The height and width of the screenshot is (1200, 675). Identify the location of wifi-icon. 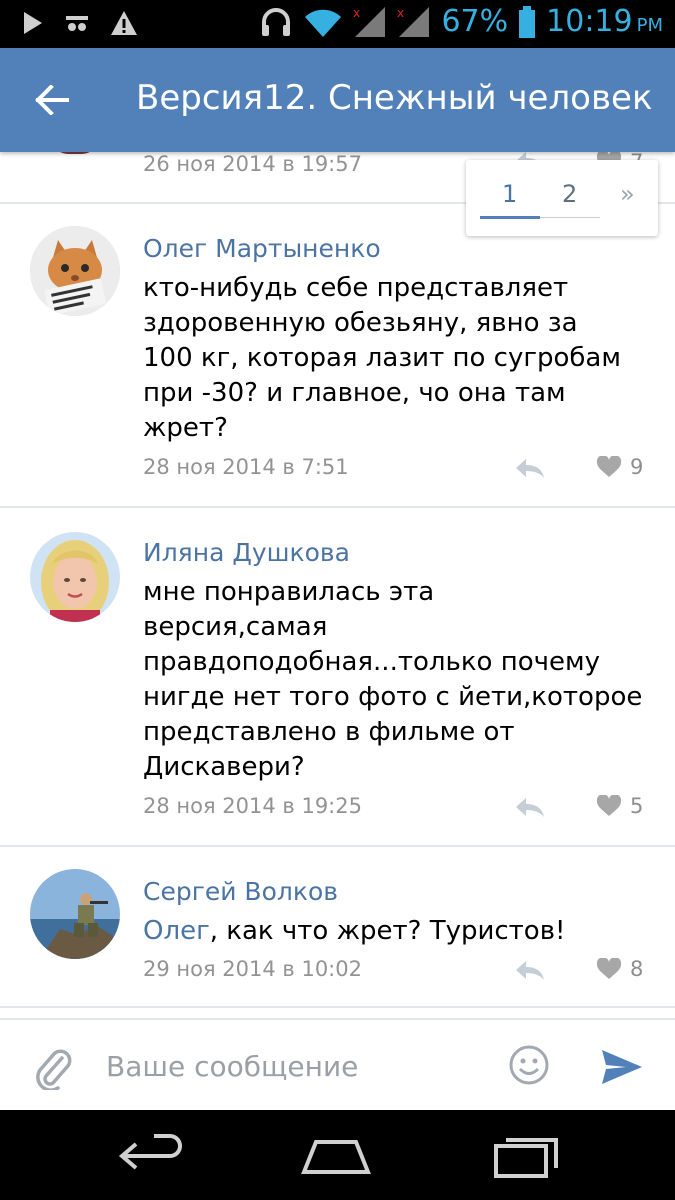
(323, 23).